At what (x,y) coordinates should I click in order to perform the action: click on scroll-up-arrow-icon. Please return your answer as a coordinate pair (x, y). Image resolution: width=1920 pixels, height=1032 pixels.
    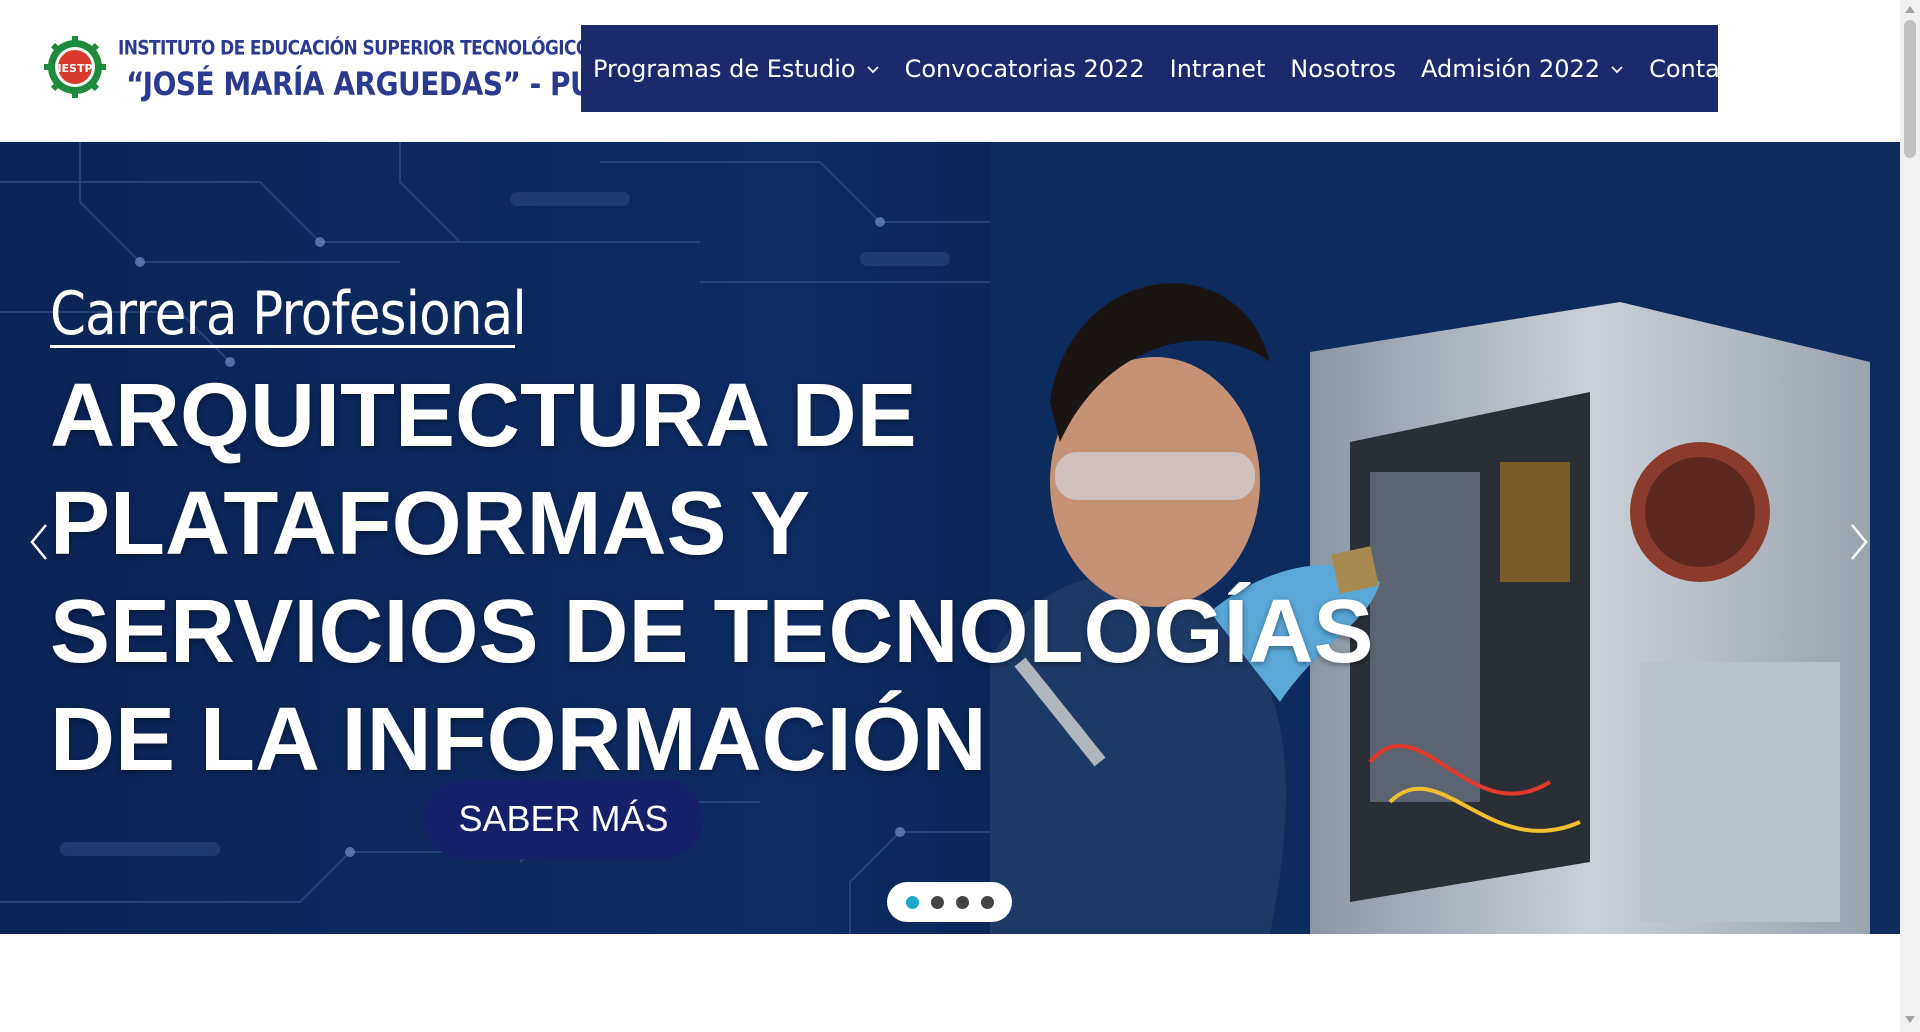
    Looking at the image, I should click on (1910, 9).